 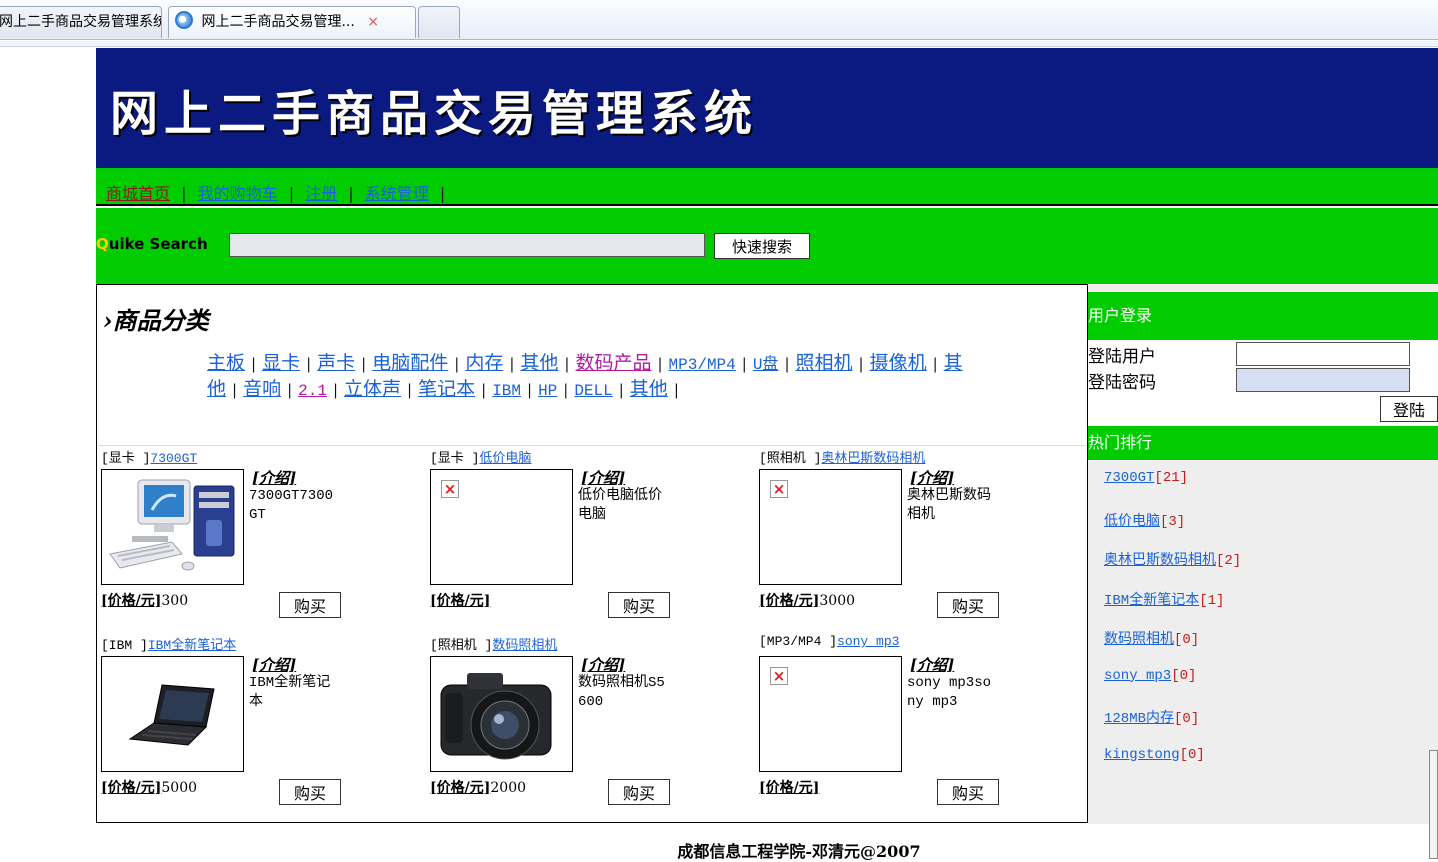 What do you see at coordinates (1263, 443) in the screenshot?
I see `hot-ranking-header: 热门排行` at bounding box center [1263, 443].